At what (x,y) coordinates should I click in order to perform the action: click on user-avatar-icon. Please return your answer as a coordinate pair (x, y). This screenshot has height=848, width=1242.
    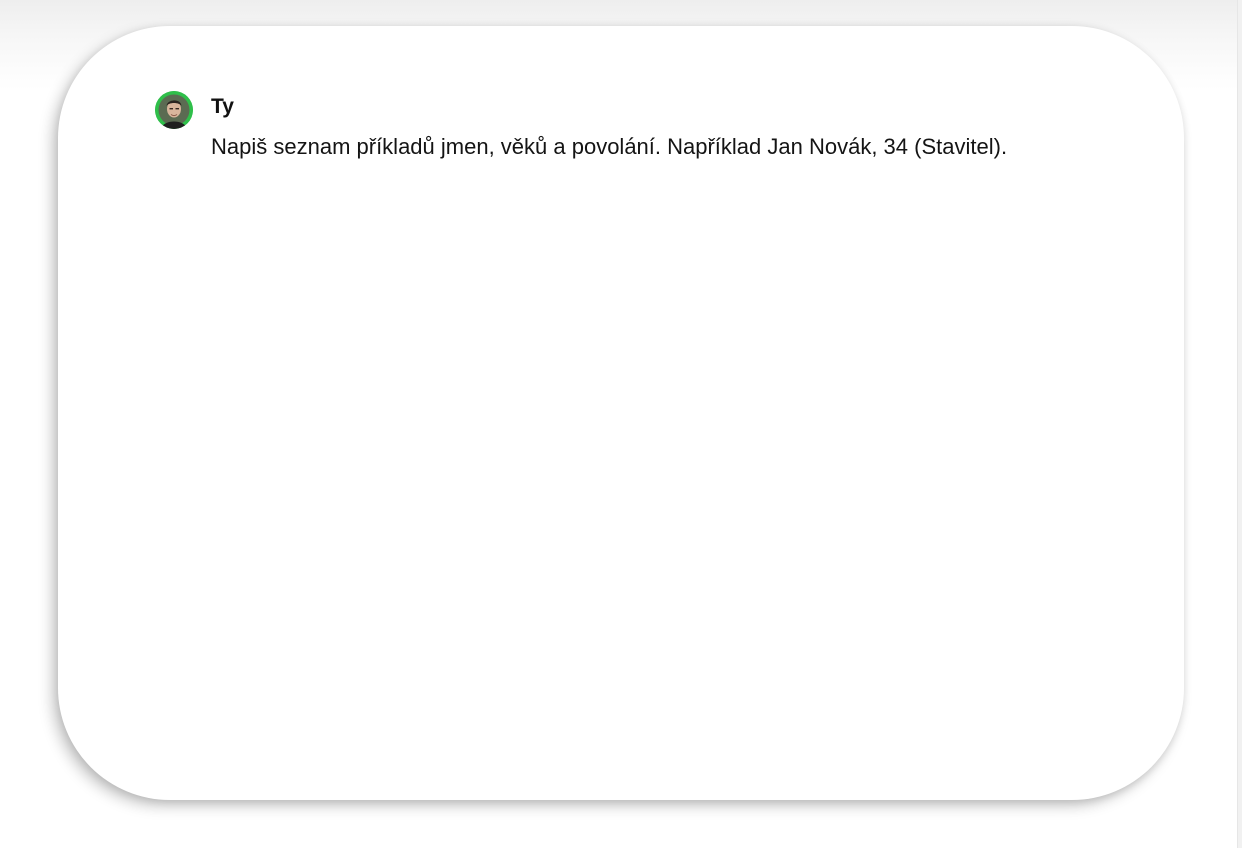
    Looking at the image, I should click on (174, 110).